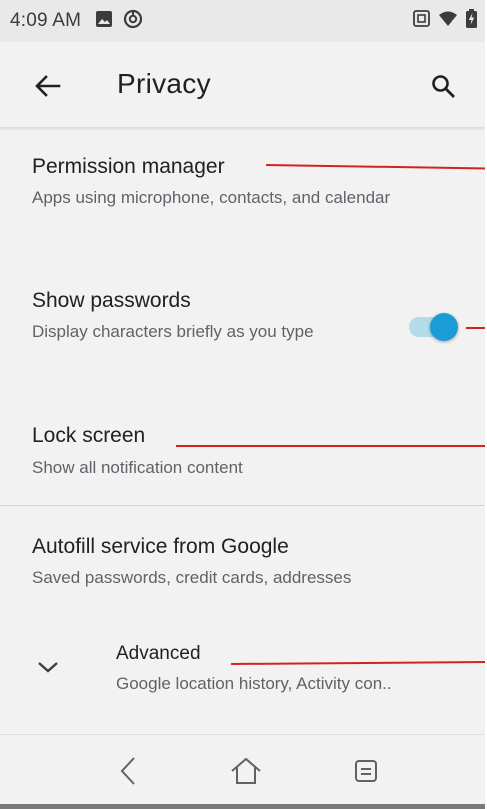 This screenshot has height=809, width=487. Describe the element at coordinates (111, 300) in the screenshot. I see `show-passwords-title: Show passwords` at that location.